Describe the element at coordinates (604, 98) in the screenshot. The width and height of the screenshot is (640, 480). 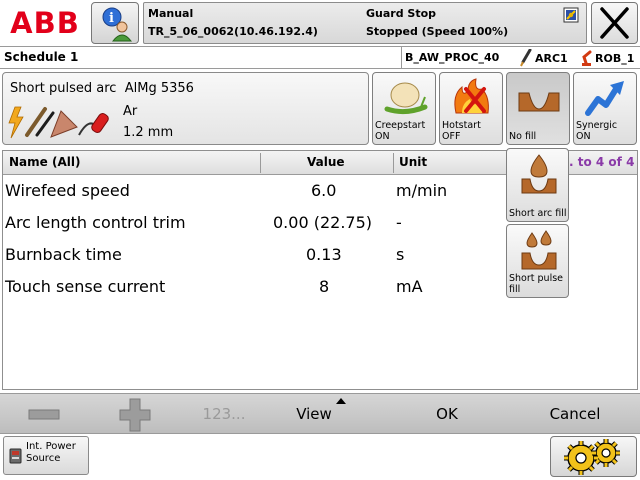
I see `synergic-arrow-icon` at that location.